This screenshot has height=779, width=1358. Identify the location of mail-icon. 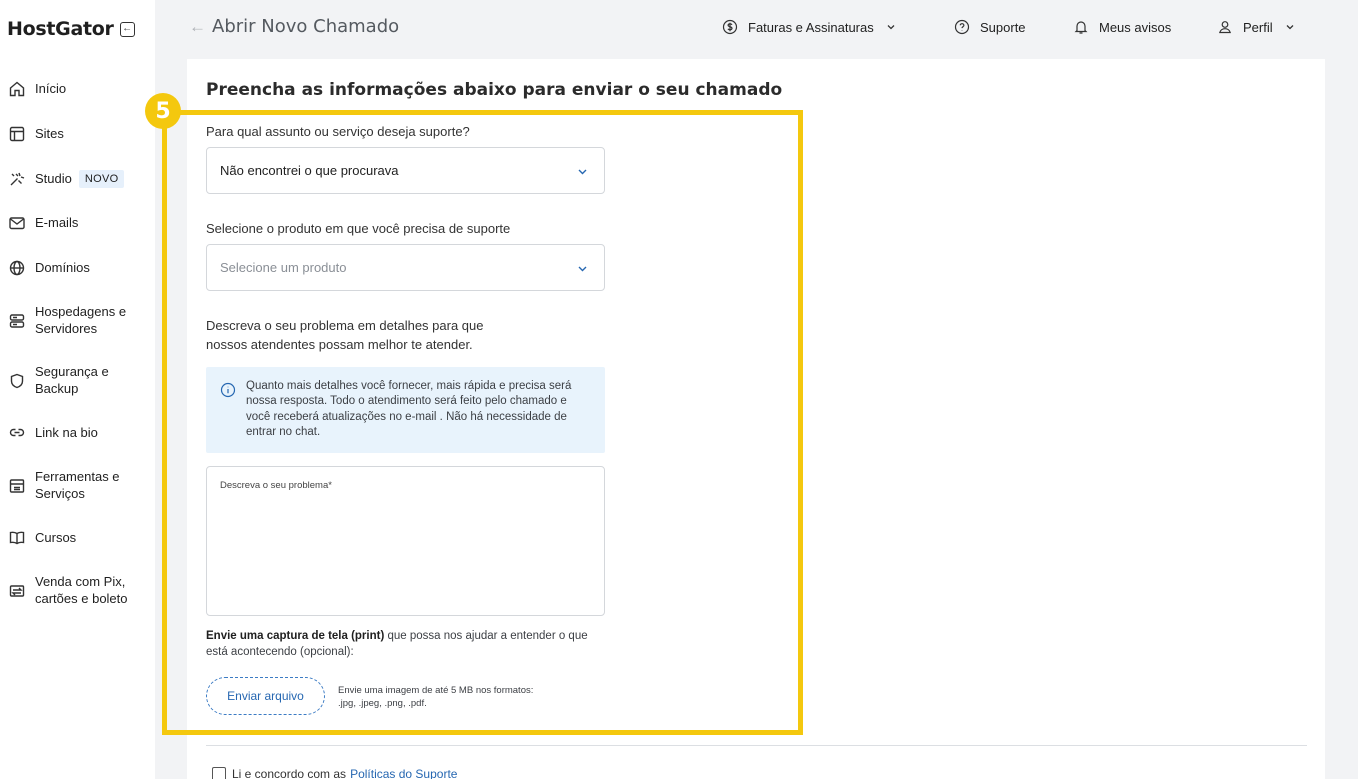
(17, 223).